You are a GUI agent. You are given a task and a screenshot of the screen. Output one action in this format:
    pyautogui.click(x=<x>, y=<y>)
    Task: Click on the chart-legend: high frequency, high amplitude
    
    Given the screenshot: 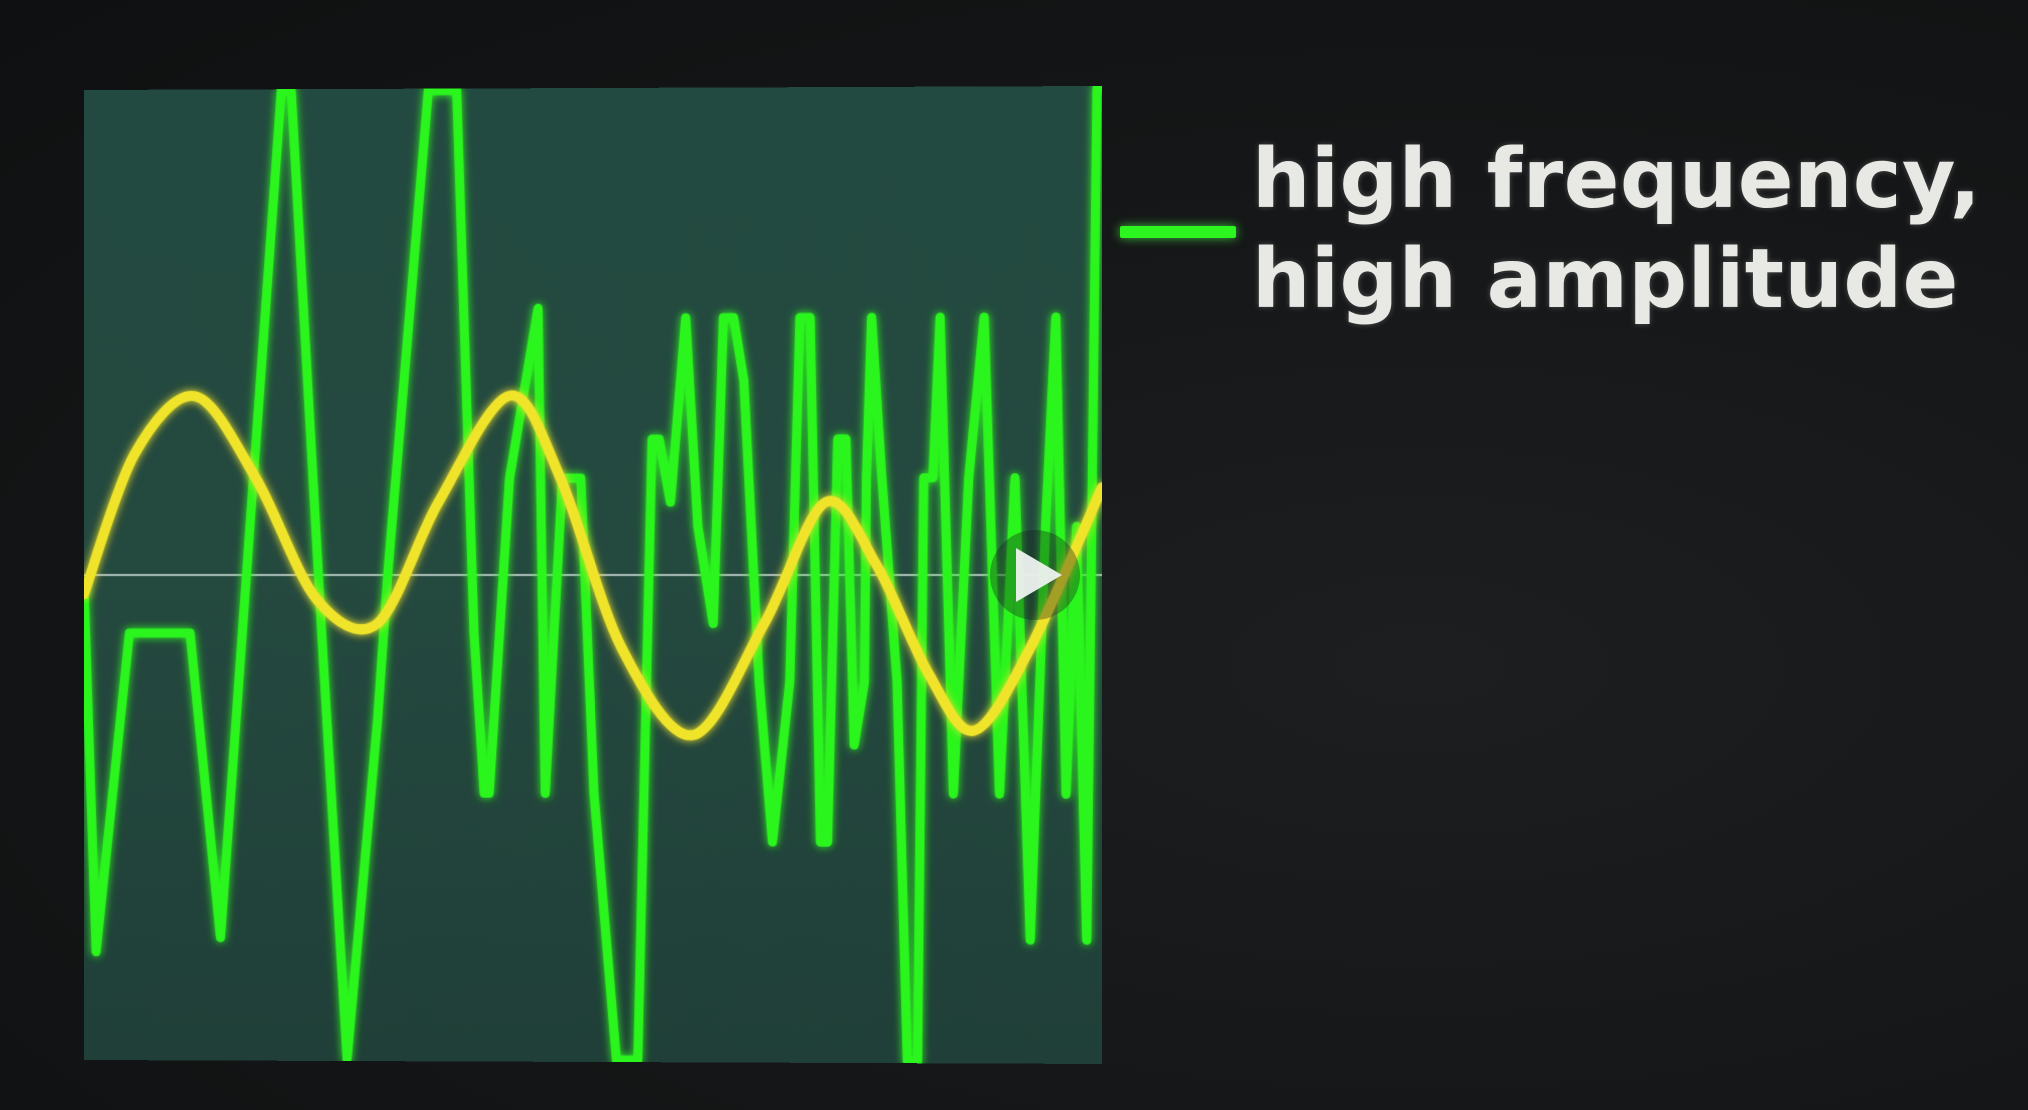 What is the action you would take?
    pyautogui.click(x=1551, y=230)
    